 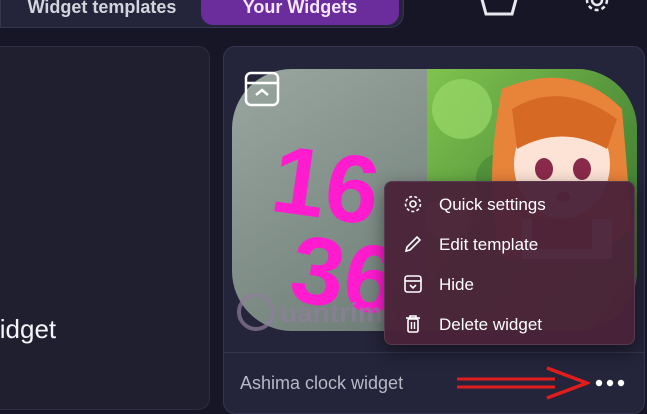 What do you see at coordinates (28, 329) in the screenshot?
I see `left-card-title: widget` at bounding box center [28, 329].